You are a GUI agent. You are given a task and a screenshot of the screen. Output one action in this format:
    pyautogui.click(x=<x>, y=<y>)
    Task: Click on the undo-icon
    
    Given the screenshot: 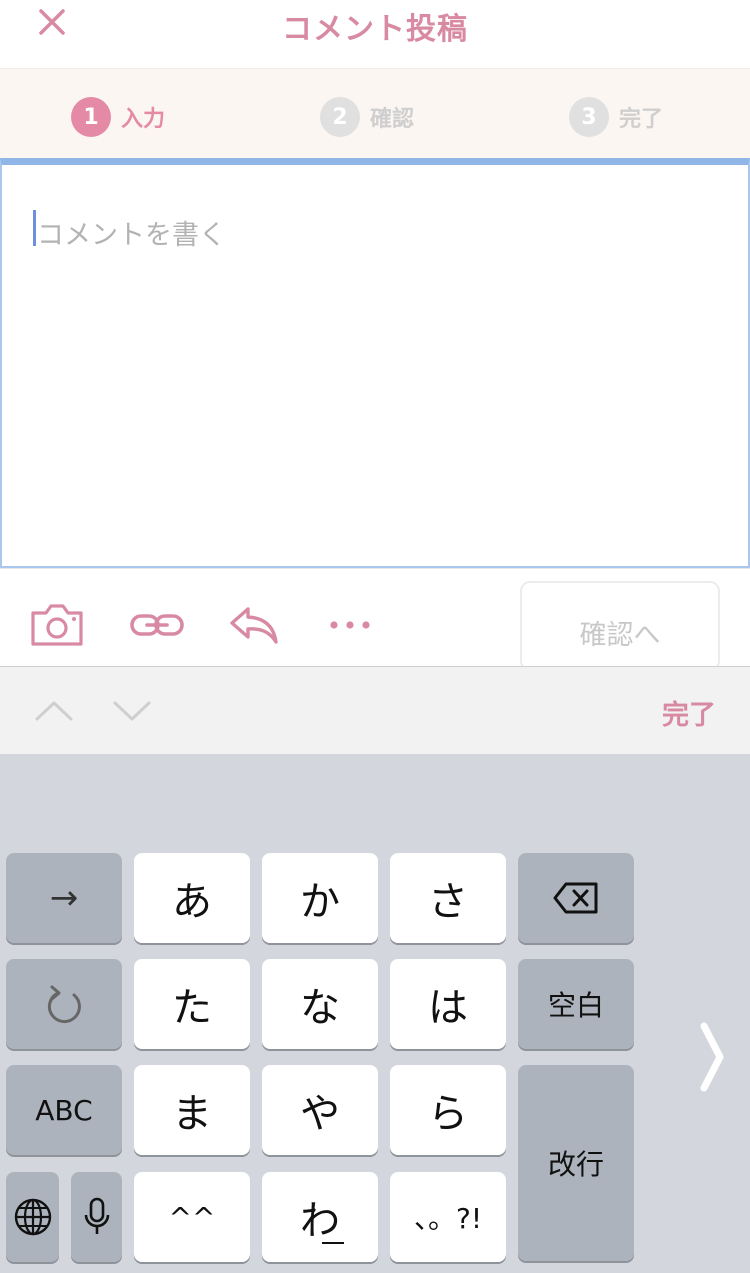 What is the action you would take?
    pyautogui.click(x=64, y=1004)
    